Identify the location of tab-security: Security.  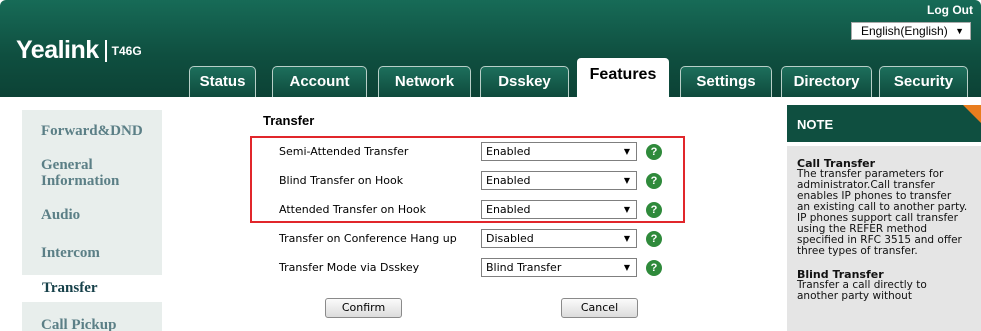
(923, 81).